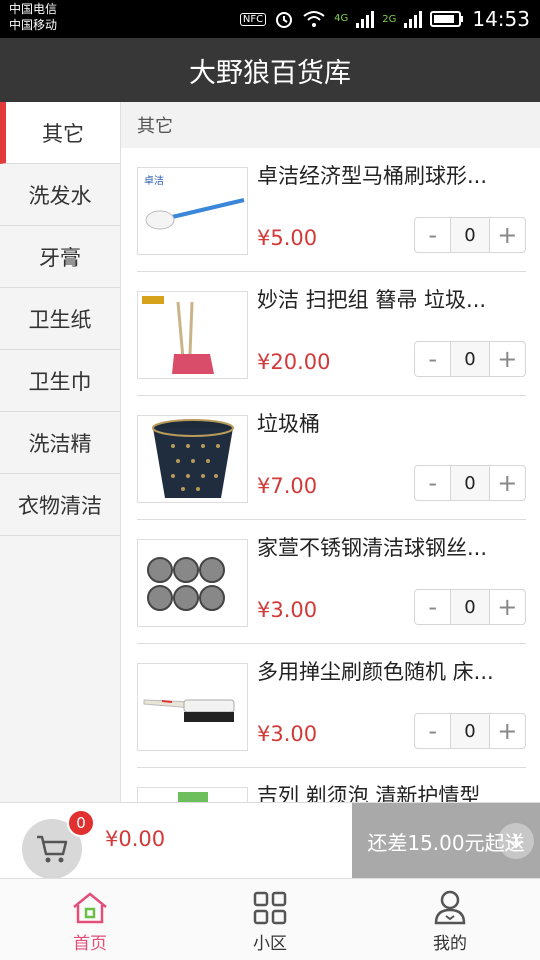  What do you see at coordinates (194, 202) in the screenshot?
I see `toilet-brush-image: 卓洁` at bounding box center [194, 202].